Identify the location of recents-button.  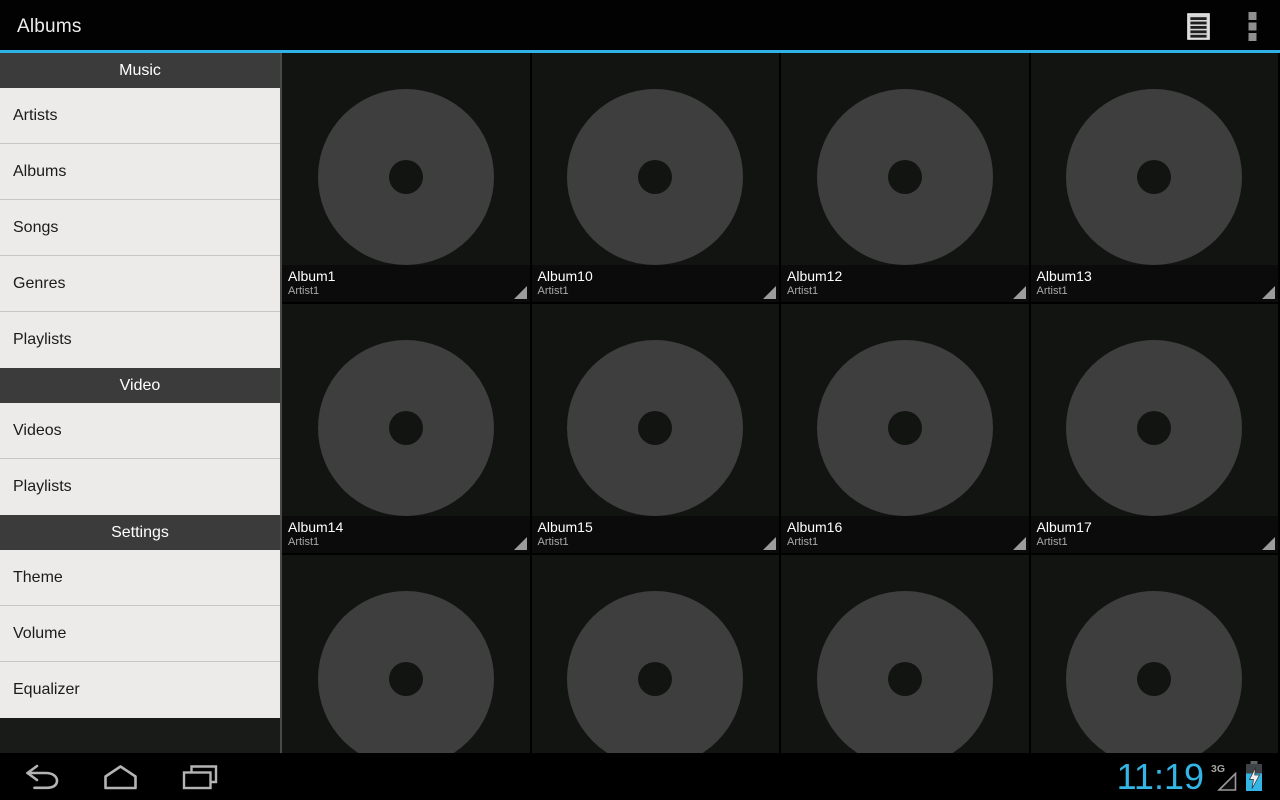
(200, 776).